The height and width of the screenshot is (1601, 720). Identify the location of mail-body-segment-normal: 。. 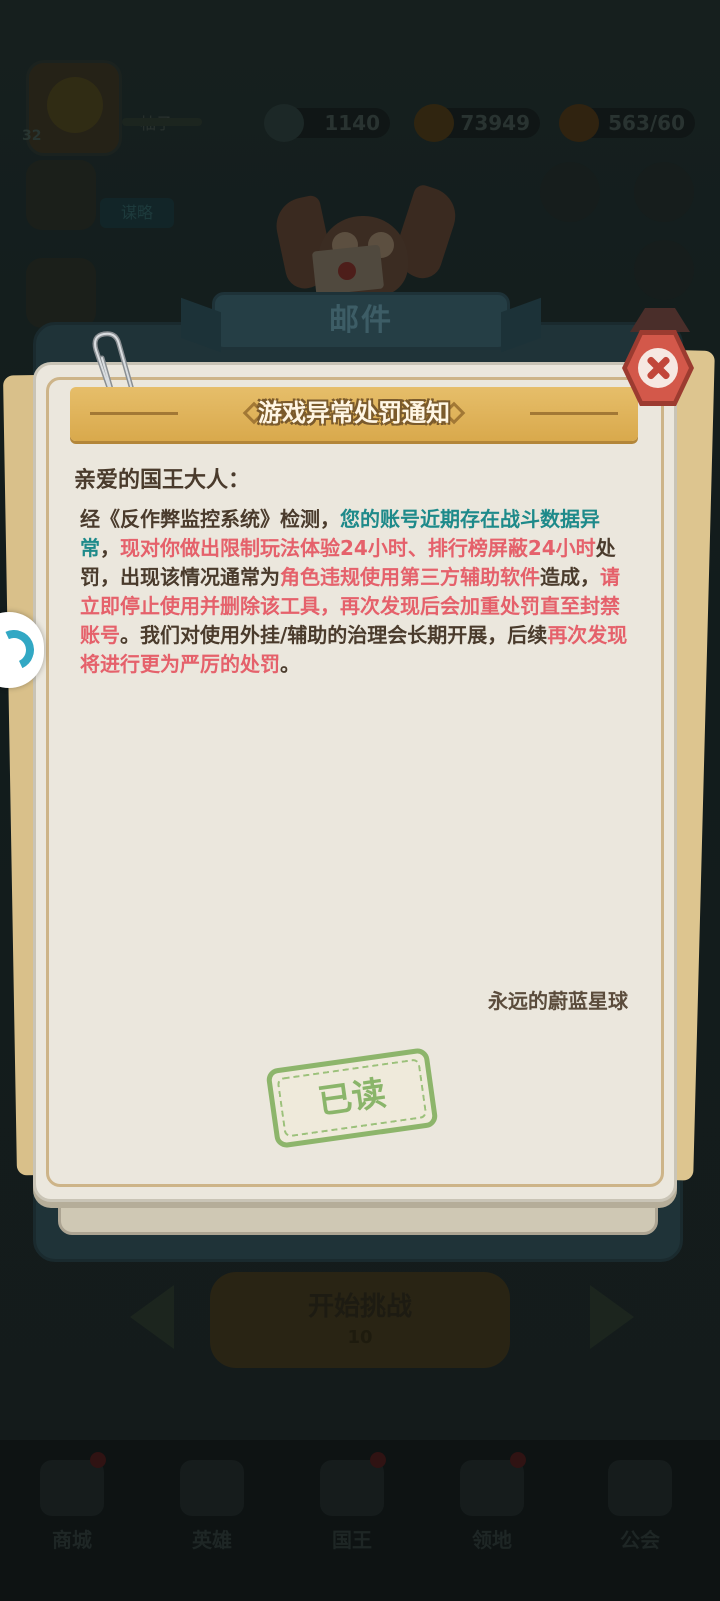
(290, 664).